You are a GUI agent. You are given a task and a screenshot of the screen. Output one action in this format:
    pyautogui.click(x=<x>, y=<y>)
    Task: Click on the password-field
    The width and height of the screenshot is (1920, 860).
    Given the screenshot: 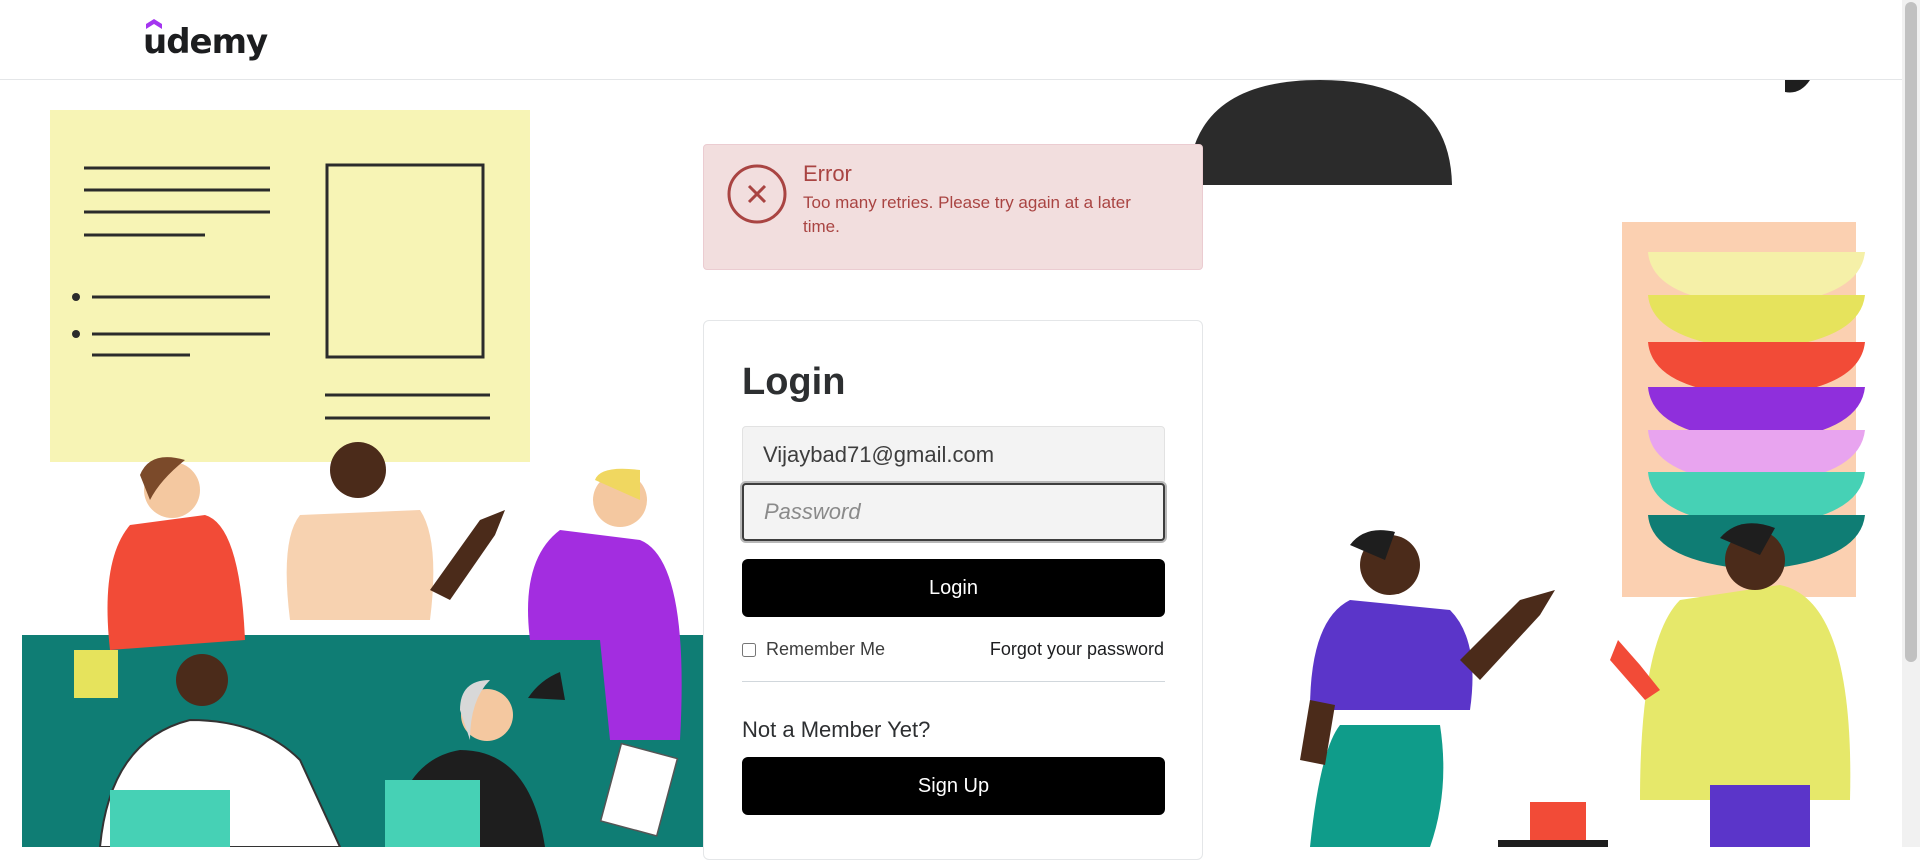 What is the action you would take?
    pyautogui.click(x=953, y=512)
    